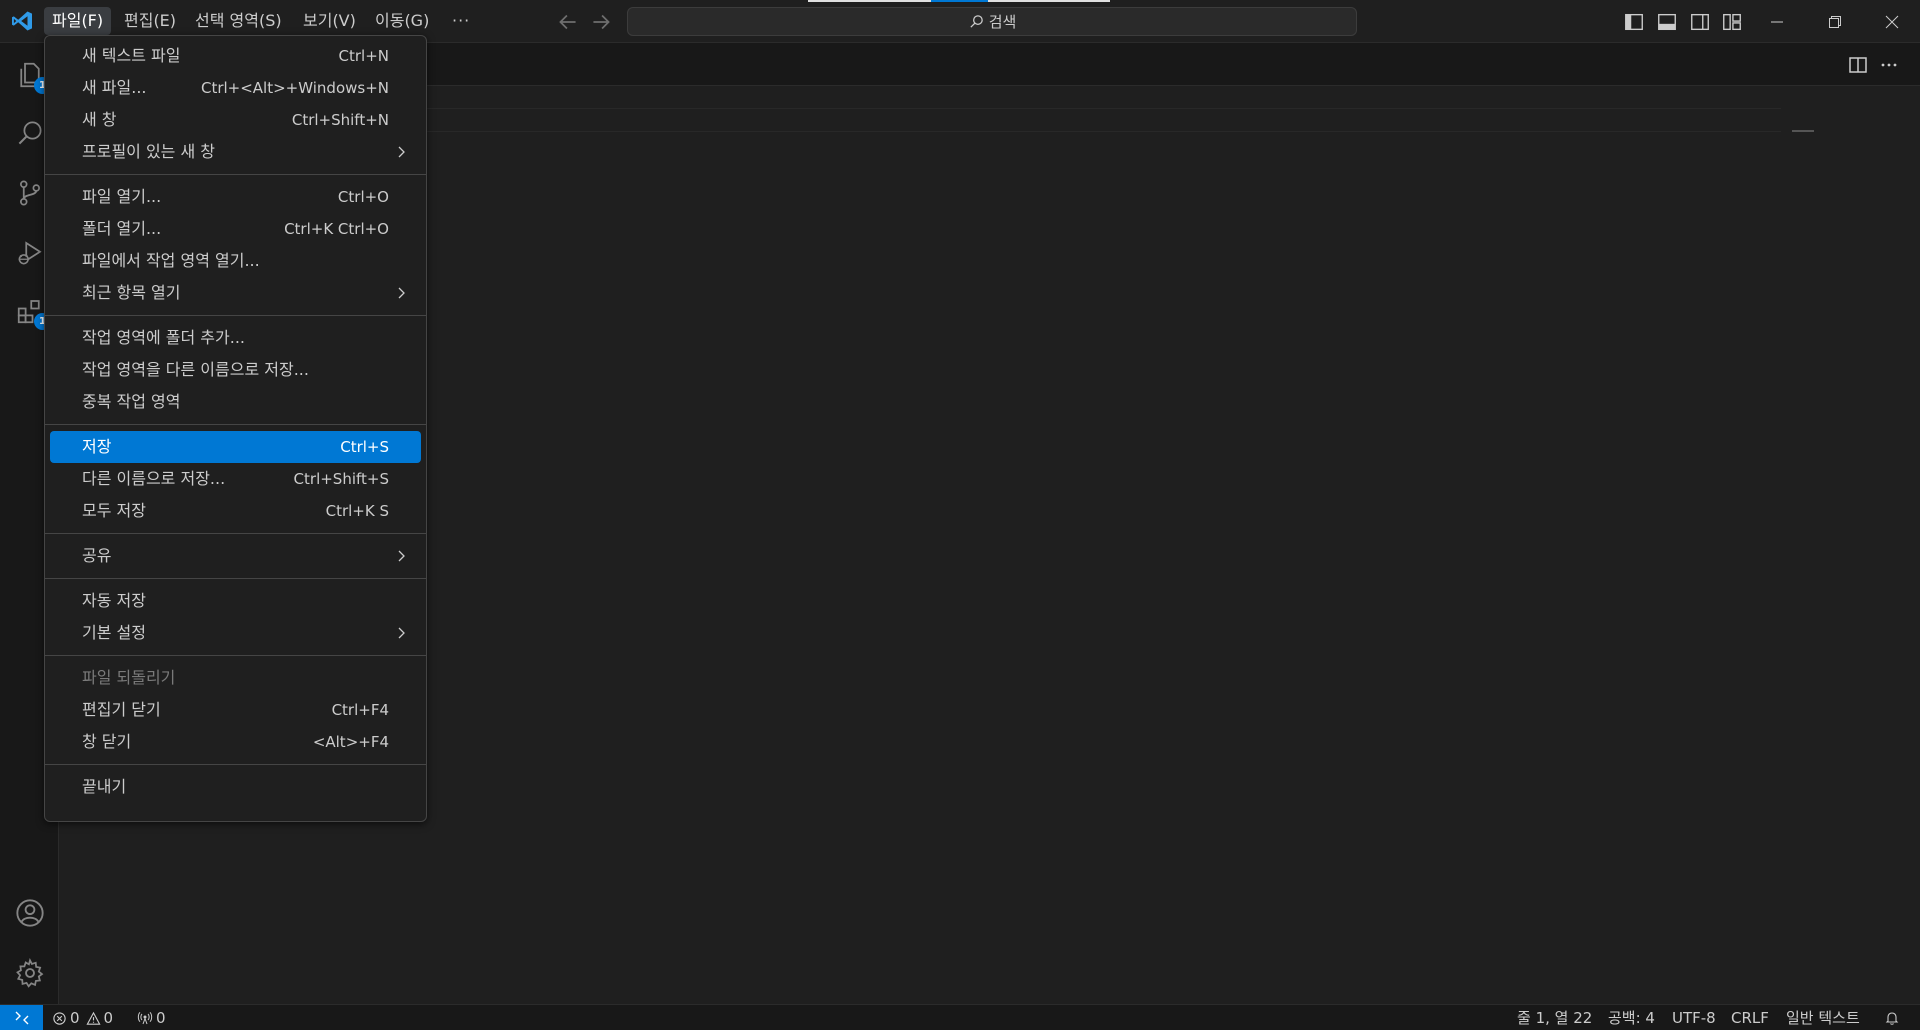 The height and width of the screenshot is (1030, 1920). Describe the element at coordinates (78, 21) in the screenshot. I see `menu-file: 파일(F)` at that location.